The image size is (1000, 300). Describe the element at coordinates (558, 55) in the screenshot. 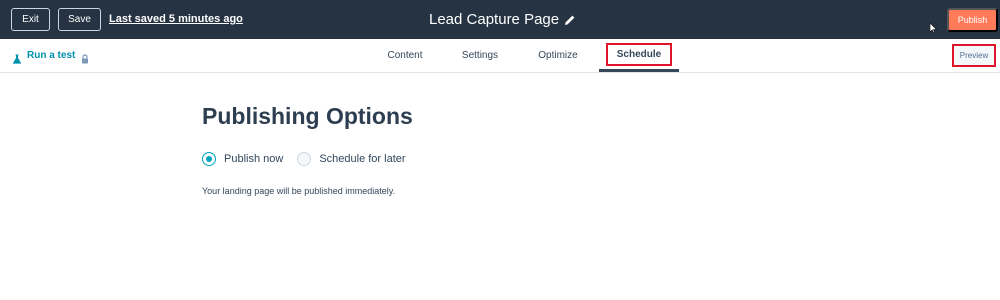

I see `tab-optimize: Optimize` at that location.